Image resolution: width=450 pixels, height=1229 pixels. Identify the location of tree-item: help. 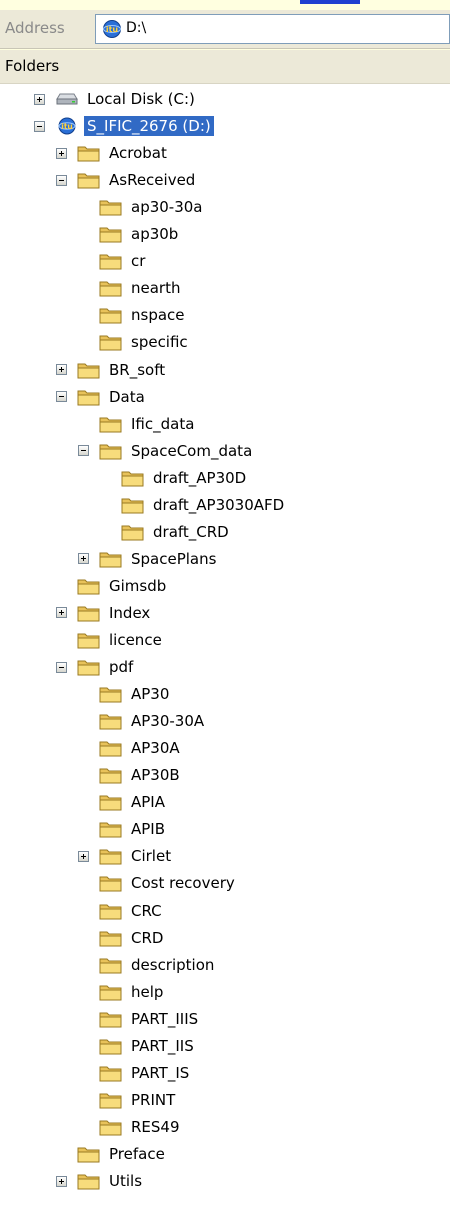
(122, 992).